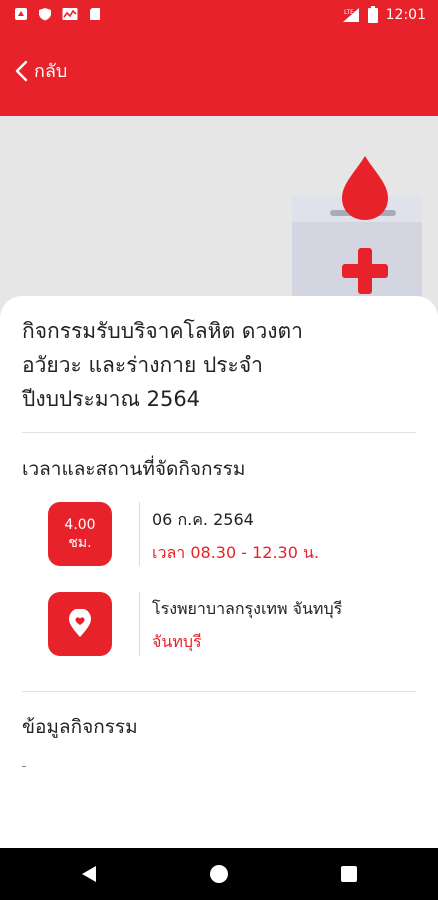 The image size is (438, 900). Describe the element at coordinates (21, 14) in the screenshot. I see `notification-icon` at that location.